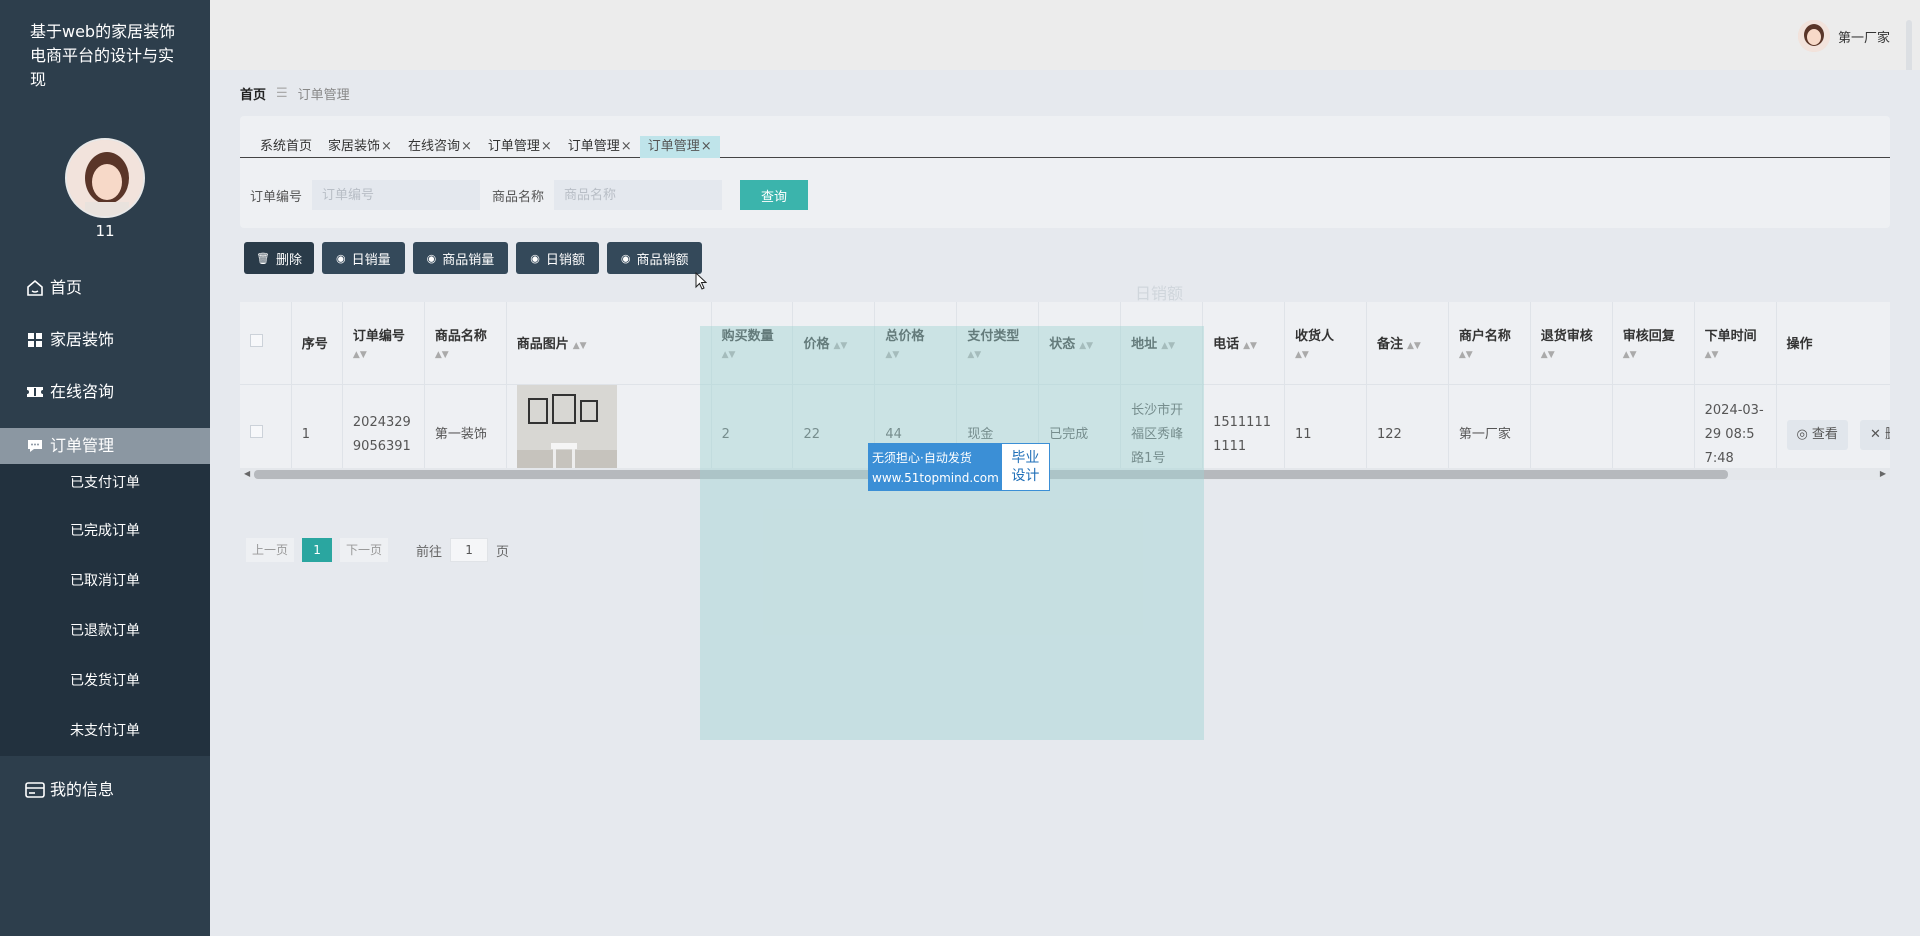 This screenshot has width=1920, height=936. I want to click on submenu-refunded-orders: 已退款订单, so click(105, 631).